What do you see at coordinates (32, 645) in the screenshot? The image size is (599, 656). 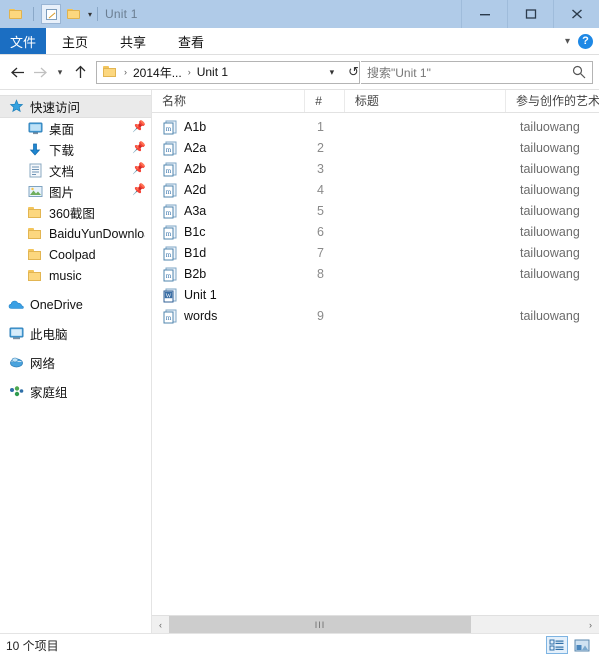 I see `item-count-label: 10 个项目` at bounding box center [32, 645].